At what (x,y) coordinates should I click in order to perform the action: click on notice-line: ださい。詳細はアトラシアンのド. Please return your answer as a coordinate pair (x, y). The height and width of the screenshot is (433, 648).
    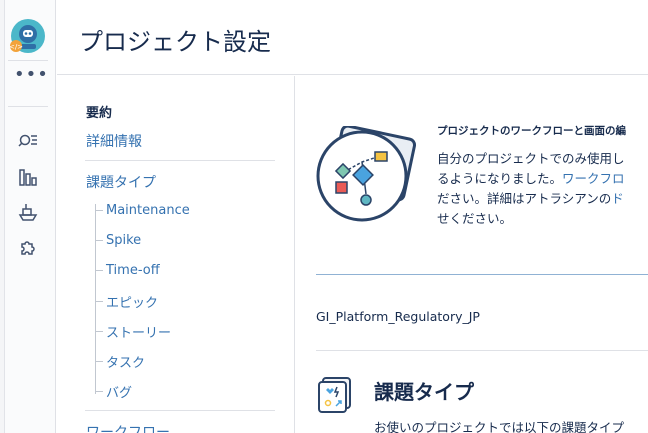
    Looking at the image, I should click on (542, 199).